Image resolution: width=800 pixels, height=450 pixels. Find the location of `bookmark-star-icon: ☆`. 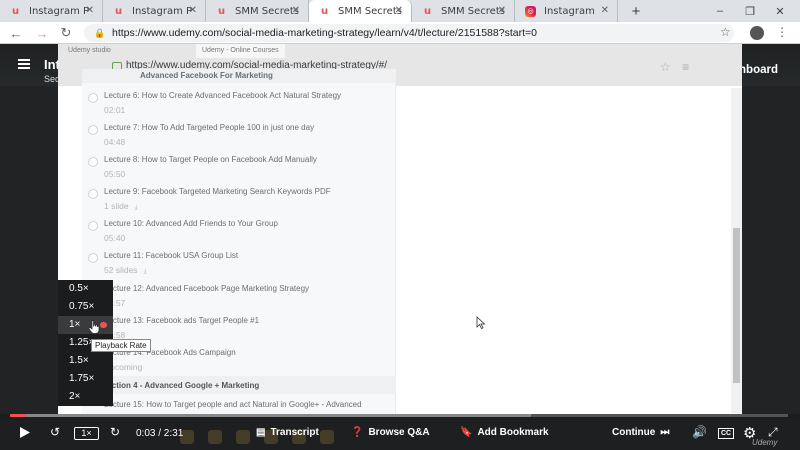

bookmark-star-icon: ☆ is located at coordinates (725, 32).